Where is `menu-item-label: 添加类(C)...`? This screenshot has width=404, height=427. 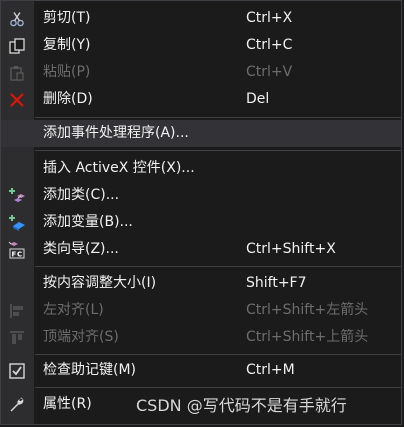
menu-item-label: 添加类(C)... is located at coordinates (81, 195).